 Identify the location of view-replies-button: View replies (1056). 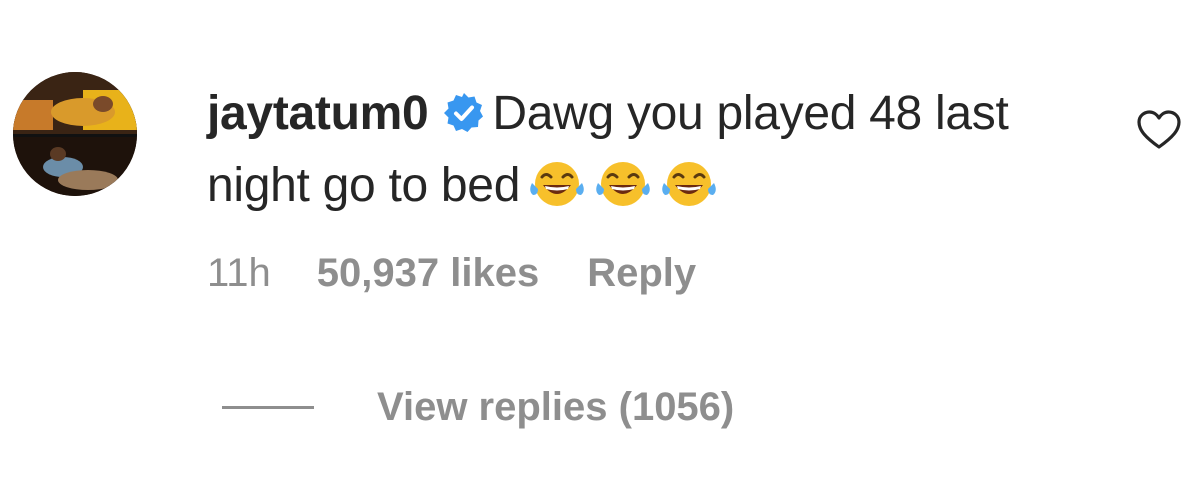
(478, 407).